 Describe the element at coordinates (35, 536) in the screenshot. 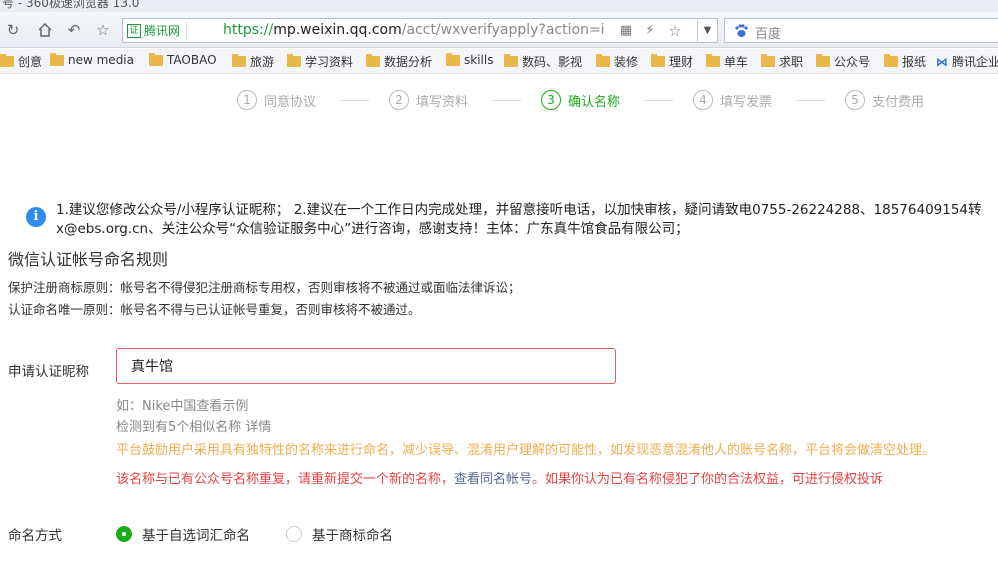

I see `naming-method-label: 命名方式` at that location.